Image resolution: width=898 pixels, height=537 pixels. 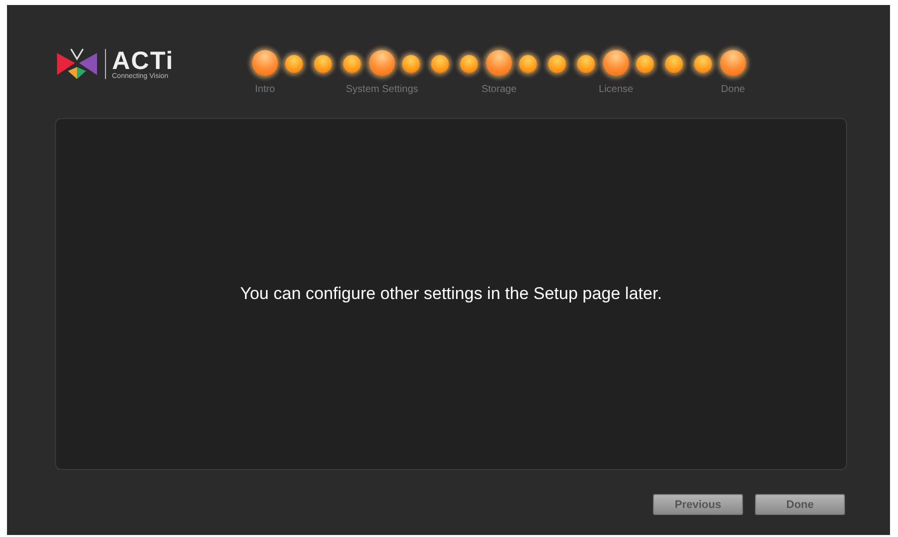 What do you see at coordinates (698, 504) in the screenshot?
I see `wizard-button: Previous` at bounding box center [698, 504].